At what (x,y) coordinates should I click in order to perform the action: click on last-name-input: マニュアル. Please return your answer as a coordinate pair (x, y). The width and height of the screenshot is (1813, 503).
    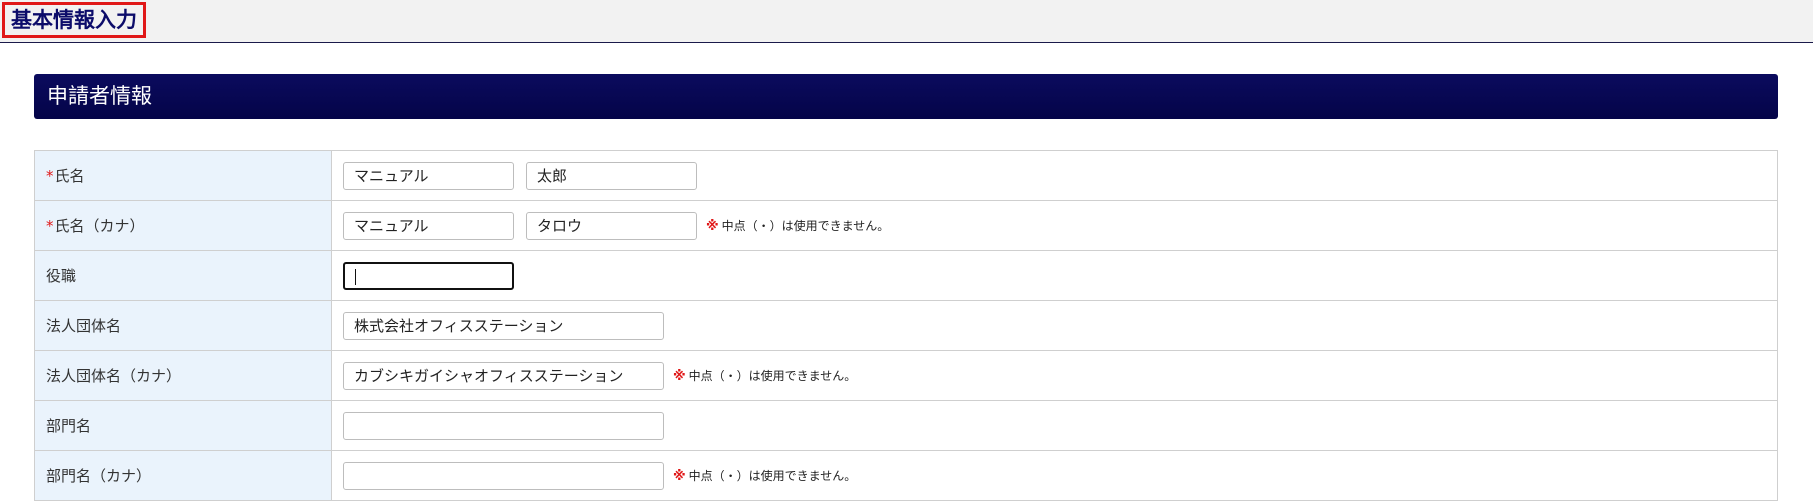
    Looking at the image, I should click on (428, 175).